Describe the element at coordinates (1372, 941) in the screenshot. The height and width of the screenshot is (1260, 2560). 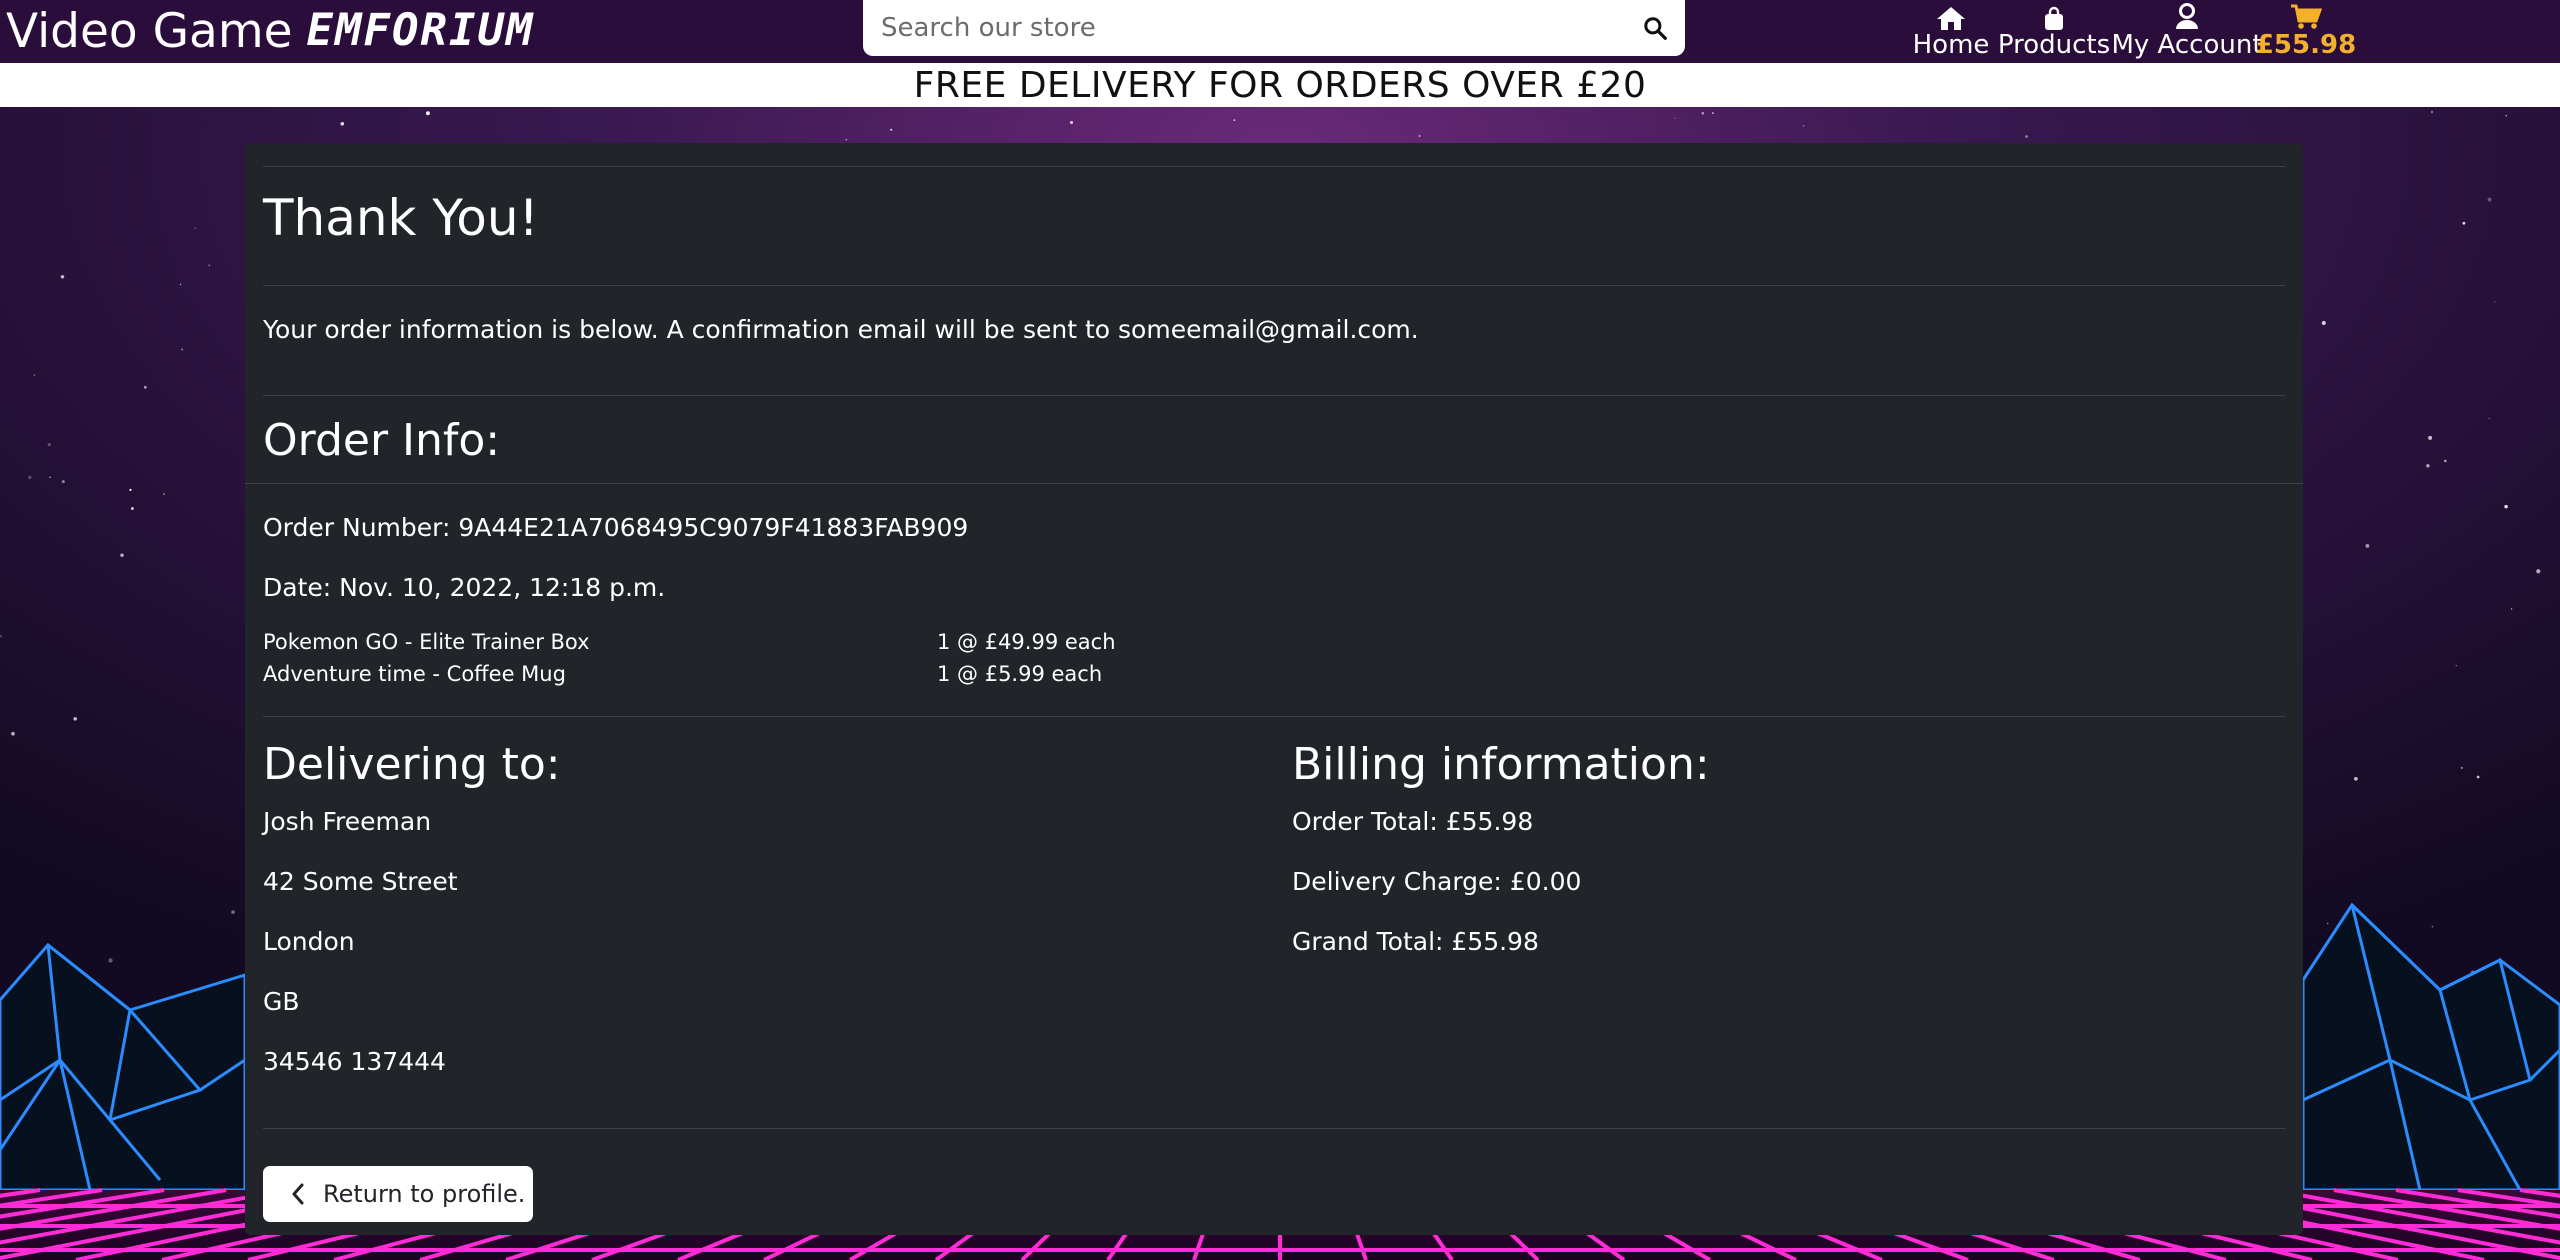
I see `grand-total-label: Grand Total:` at that location.